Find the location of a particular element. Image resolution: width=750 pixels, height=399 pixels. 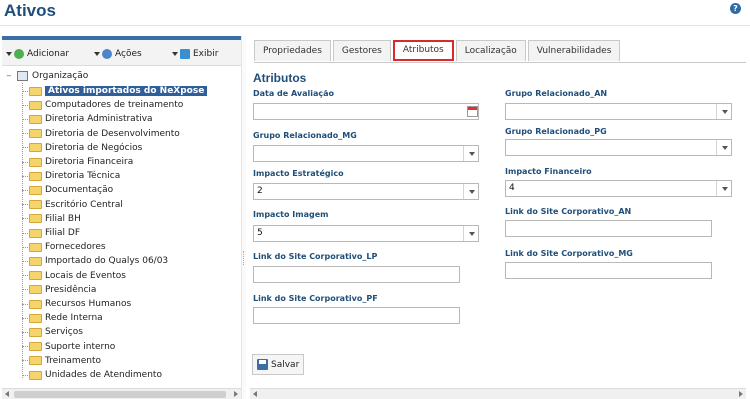

tree-horizontal-scrollbar is located at coordinates (121, 393).